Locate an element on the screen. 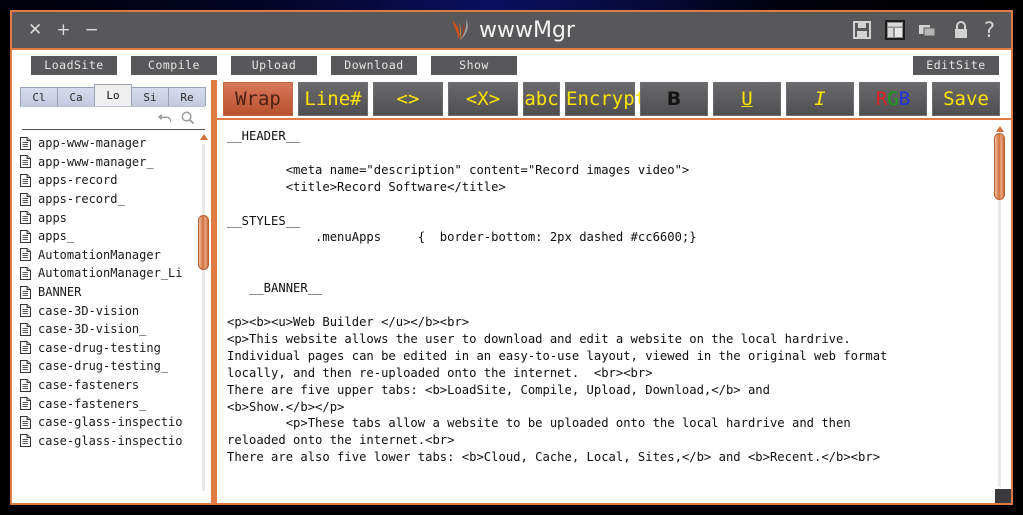 The image size is (1023, 515). file-name: AutomationManager is located at coordinates (99, 254).